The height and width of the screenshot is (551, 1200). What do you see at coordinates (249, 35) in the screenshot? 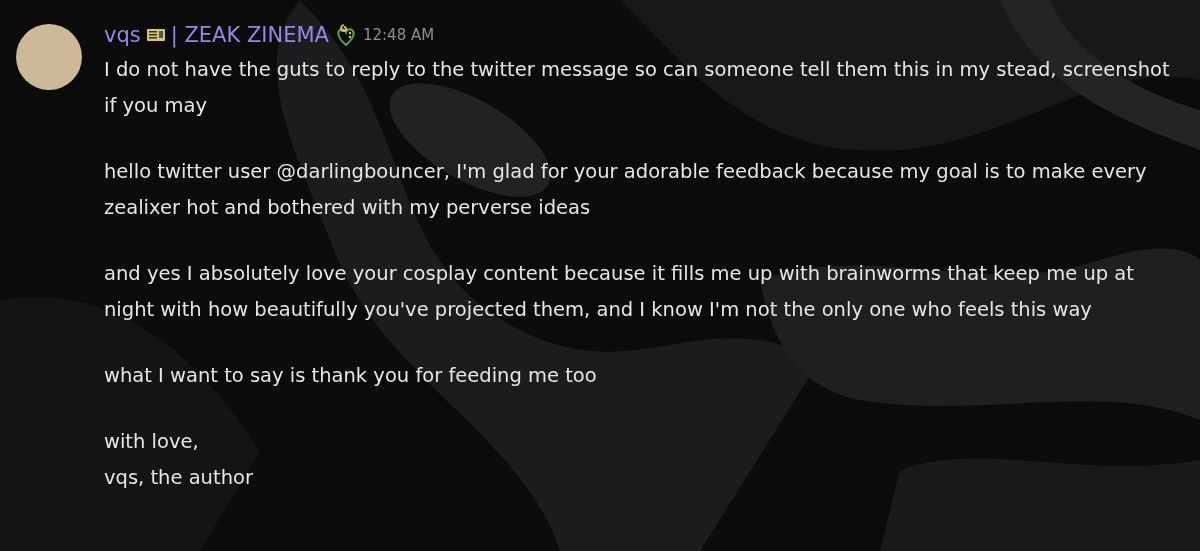
I see `role-name: | ZEAK ZINEMA` at bounding box center [249, 35].